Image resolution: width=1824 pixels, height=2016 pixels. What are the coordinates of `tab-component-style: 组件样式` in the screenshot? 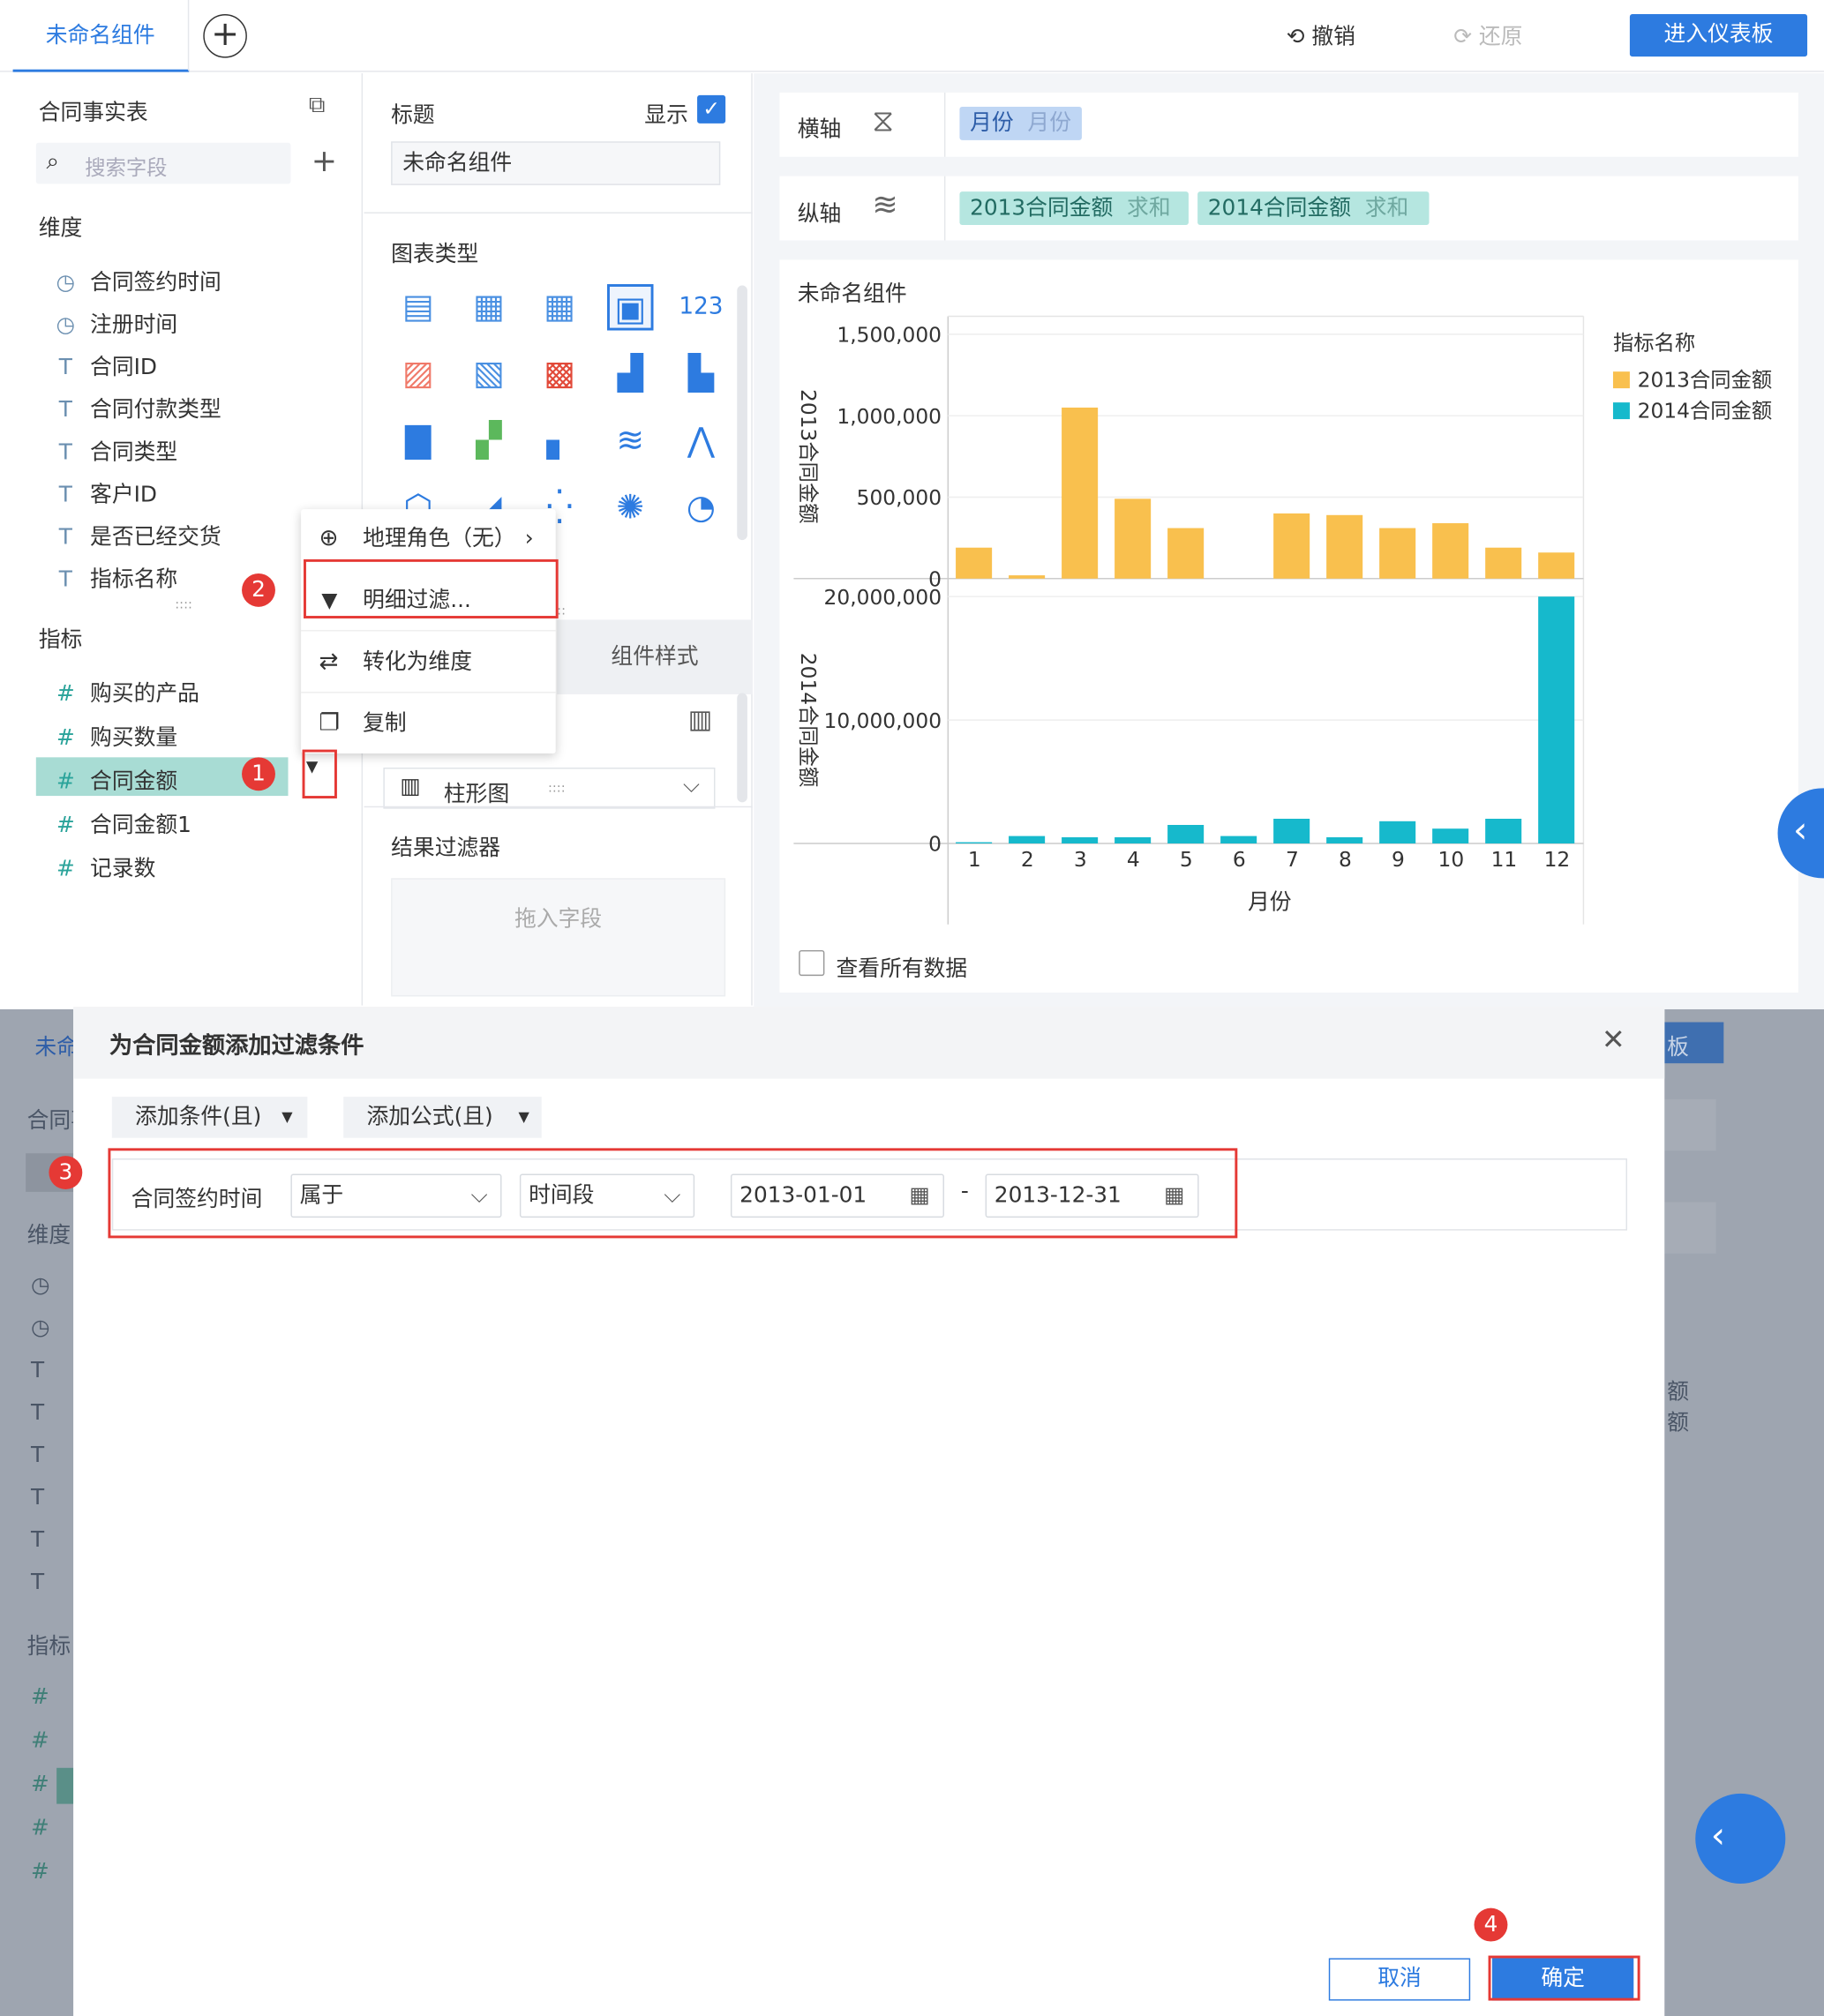 It's located at (655, 657).